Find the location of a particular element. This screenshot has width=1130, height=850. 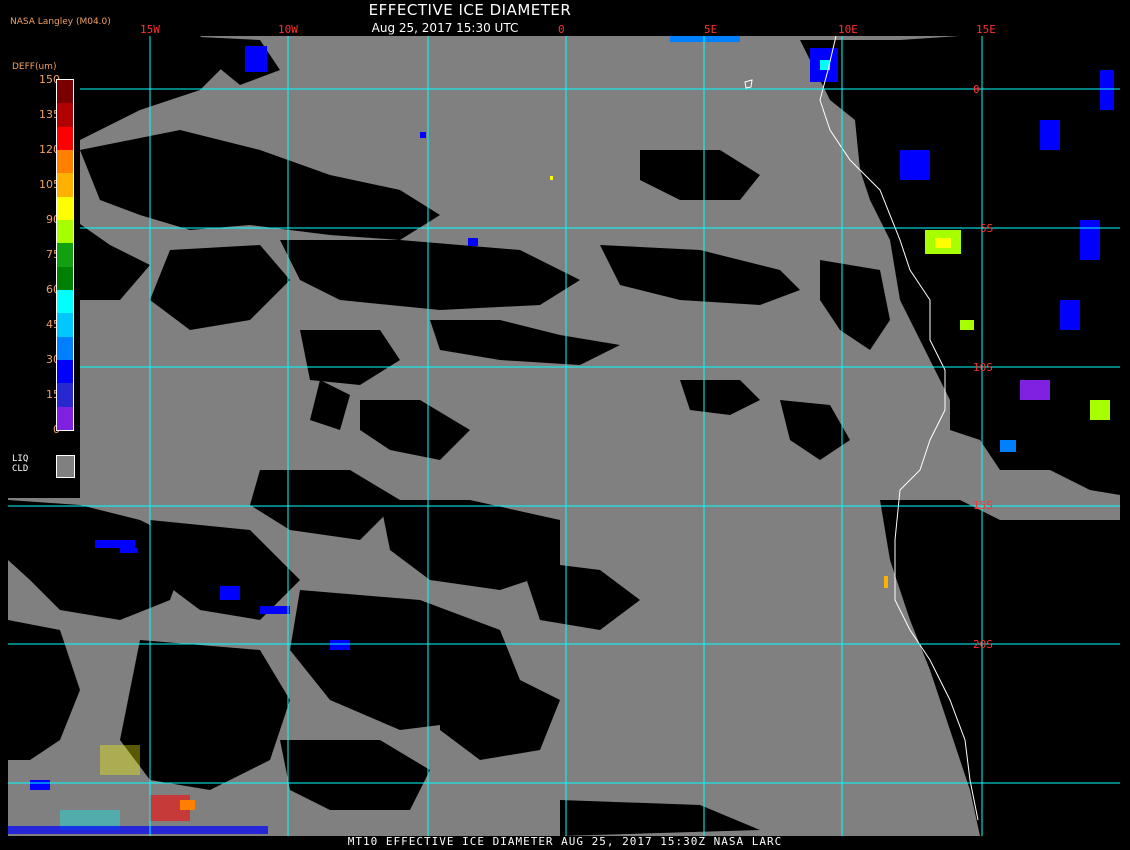

lat-label-15s: 15S is located at coordinates (983, 505).